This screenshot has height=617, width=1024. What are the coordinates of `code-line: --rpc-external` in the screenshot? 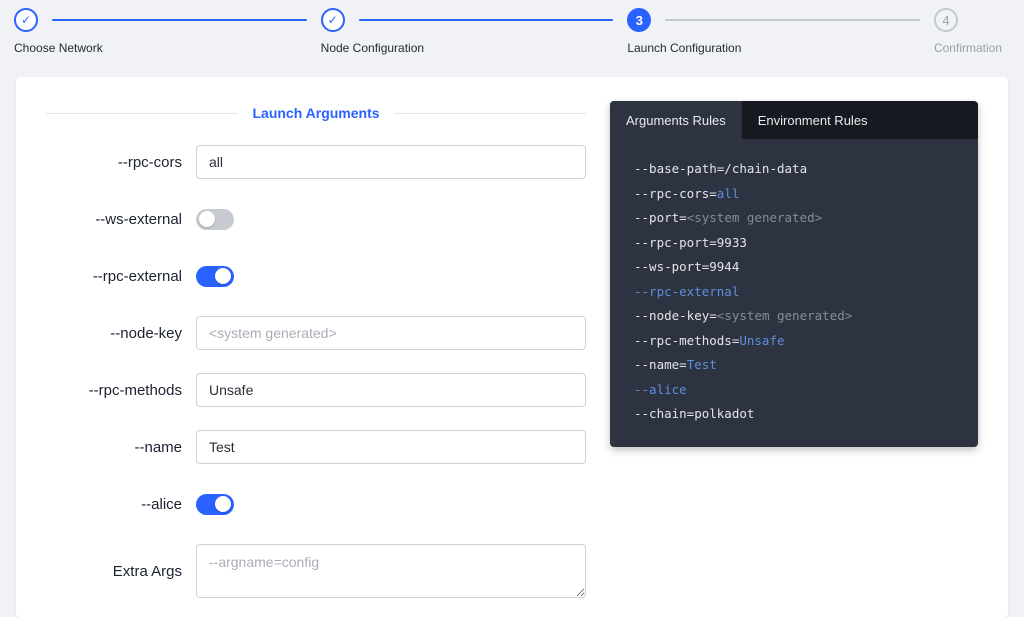 It's located at (794, 292).